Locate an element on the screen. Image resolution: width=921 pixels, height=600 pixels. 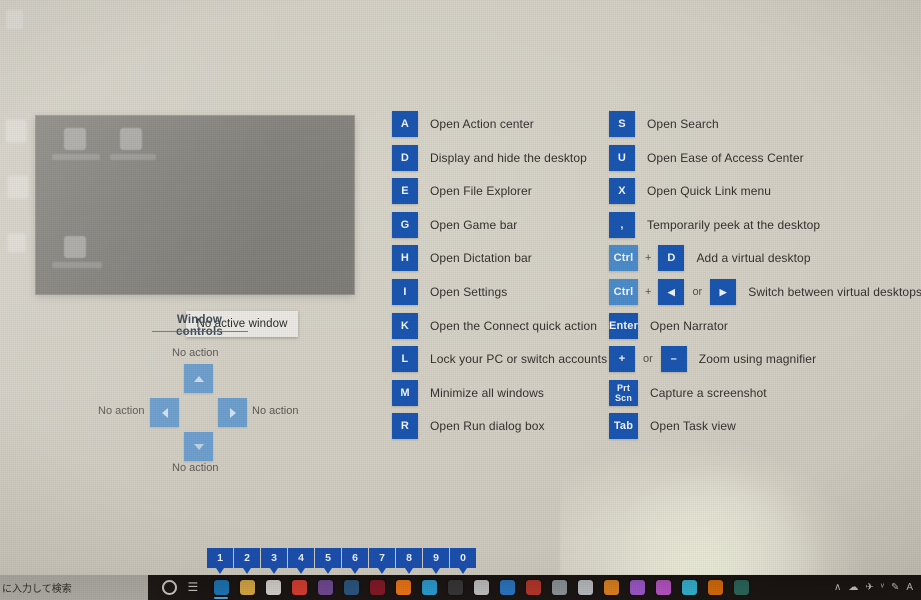
network-icon: ✈ is located at coordinates (869, 587).